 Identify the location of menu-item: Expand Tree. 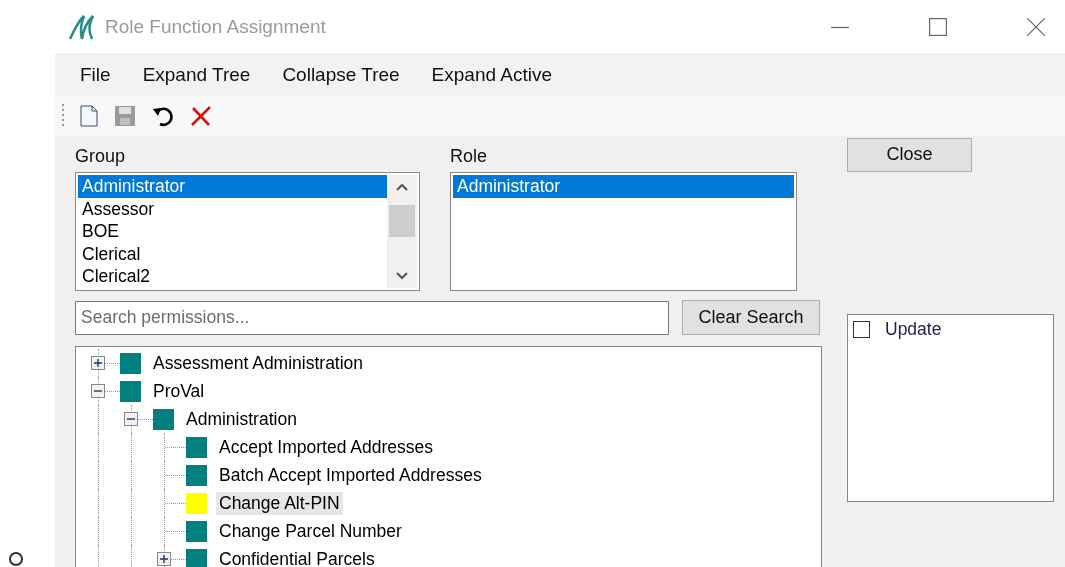
(196, 74).